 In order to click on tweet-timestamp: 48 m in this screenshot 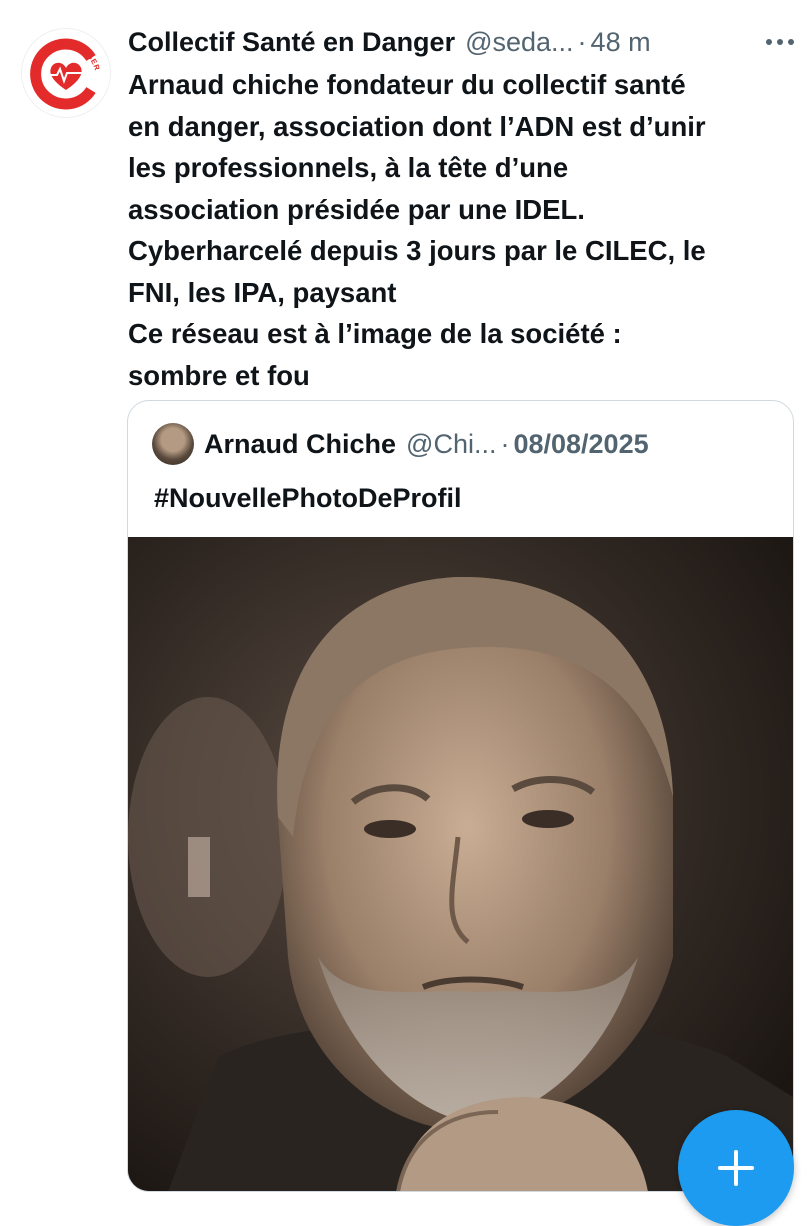, I will do `click(621, 42)`.